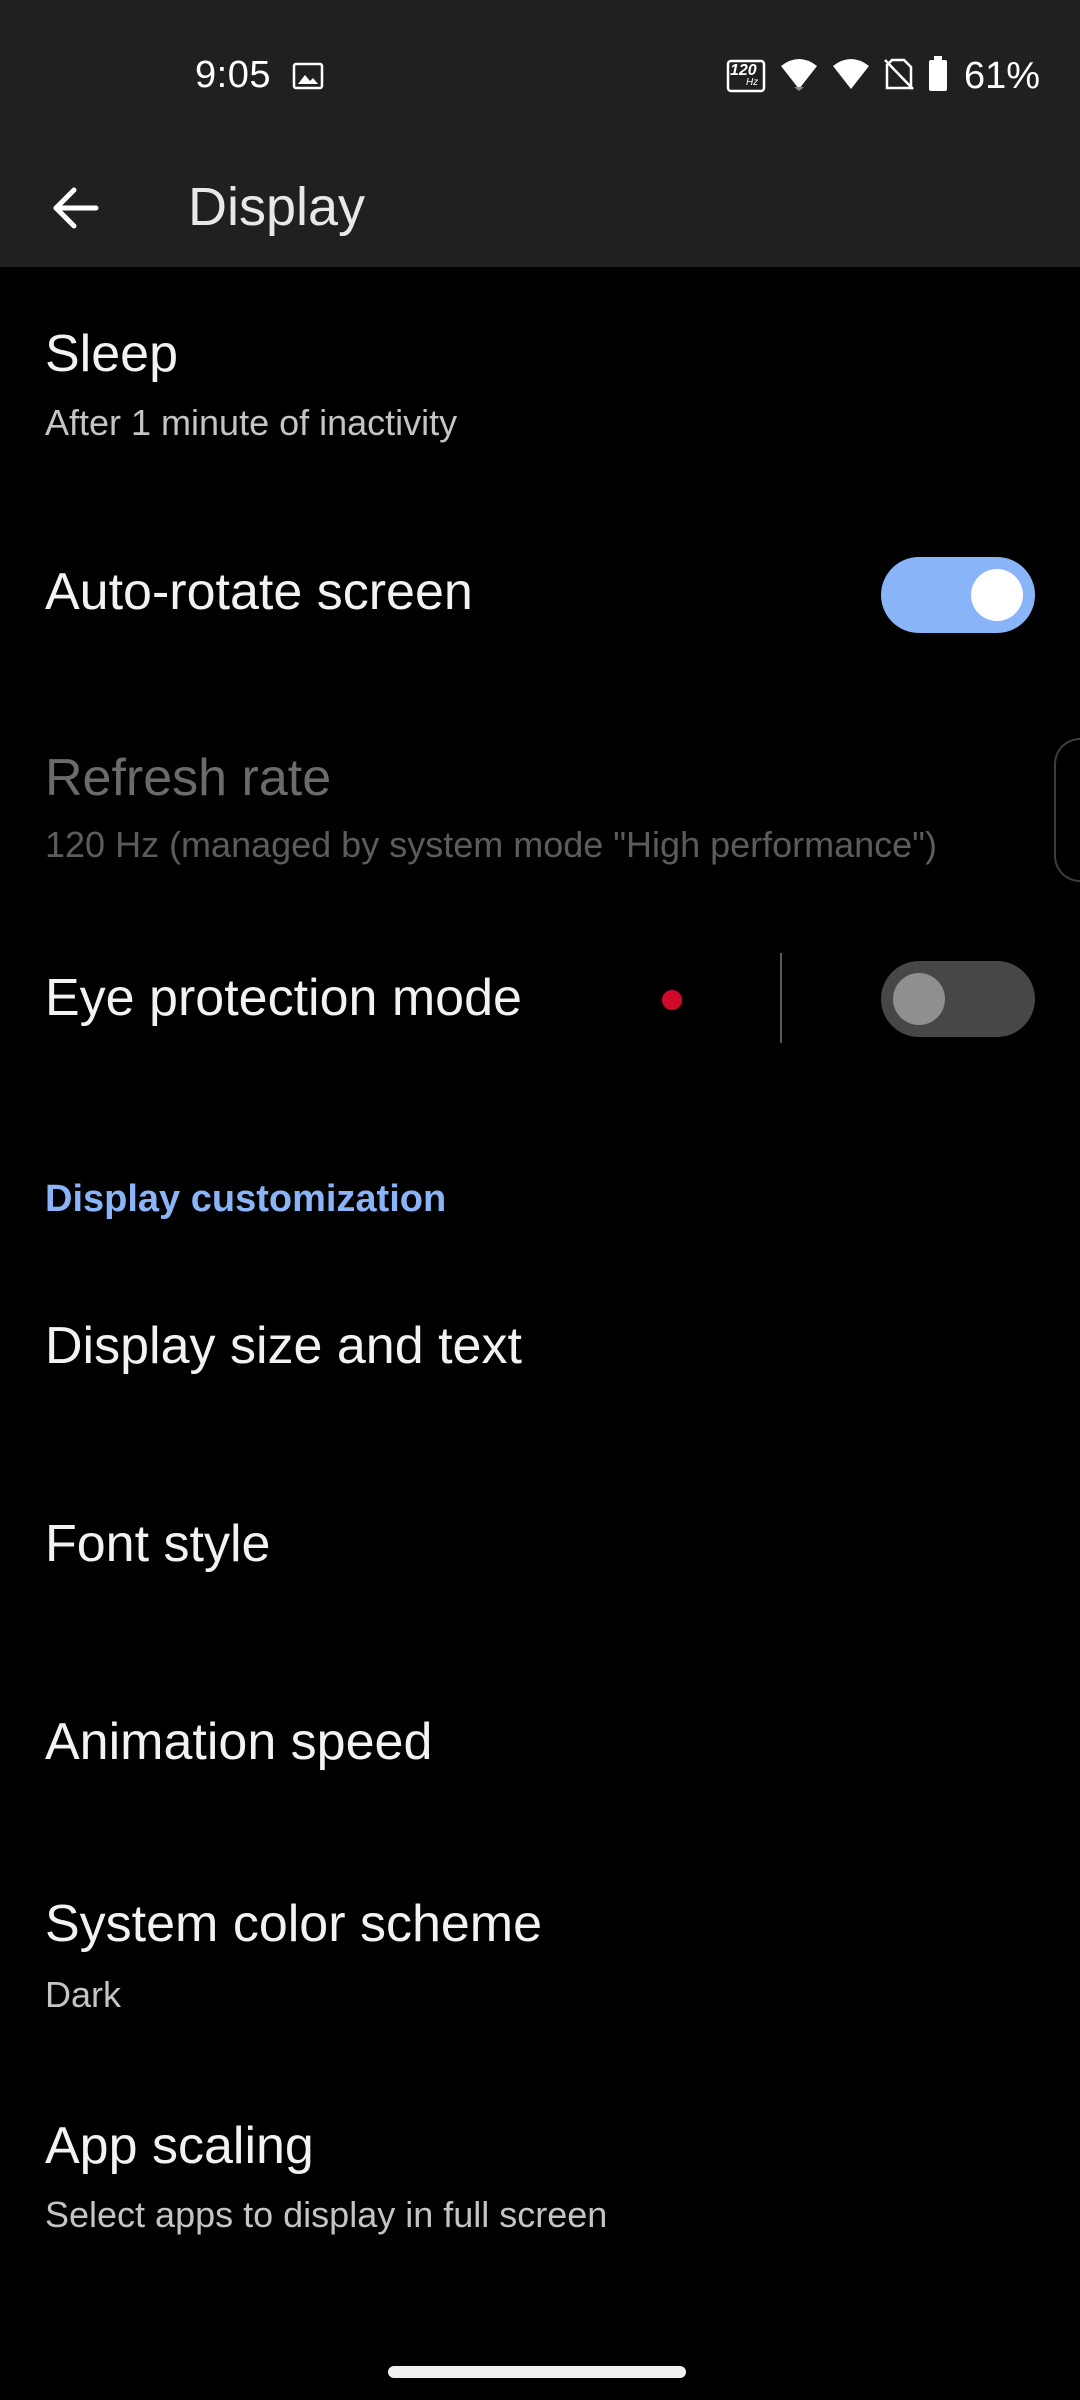  What do you see at coordinates (294, 1924) in the screenshot?
I see `setting-color-scheme-title: System color scheme` at bounding box center [294, 1924].